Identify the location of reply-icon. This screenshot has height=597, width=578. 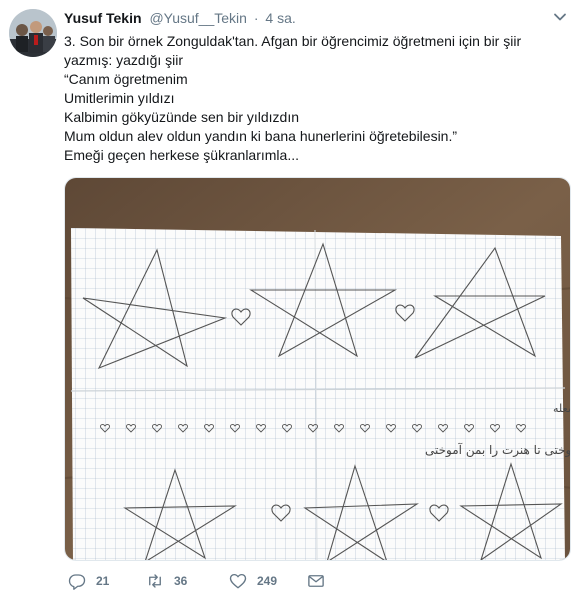
(77, 582).